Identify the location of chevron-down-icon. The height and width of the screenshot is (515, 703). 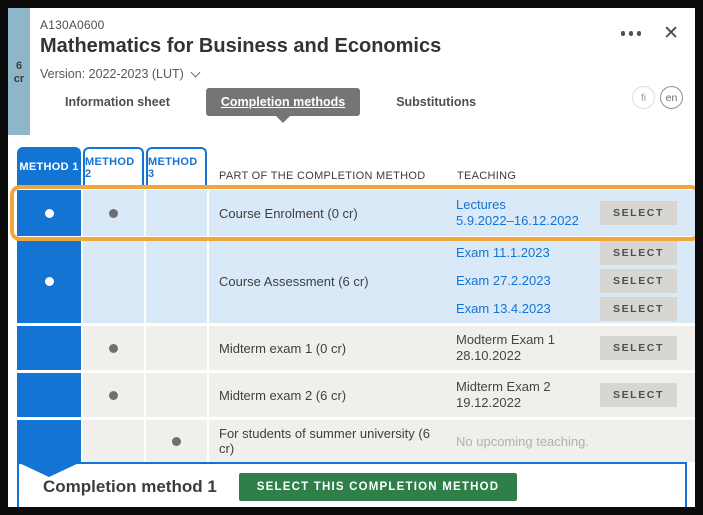
(195, 72).